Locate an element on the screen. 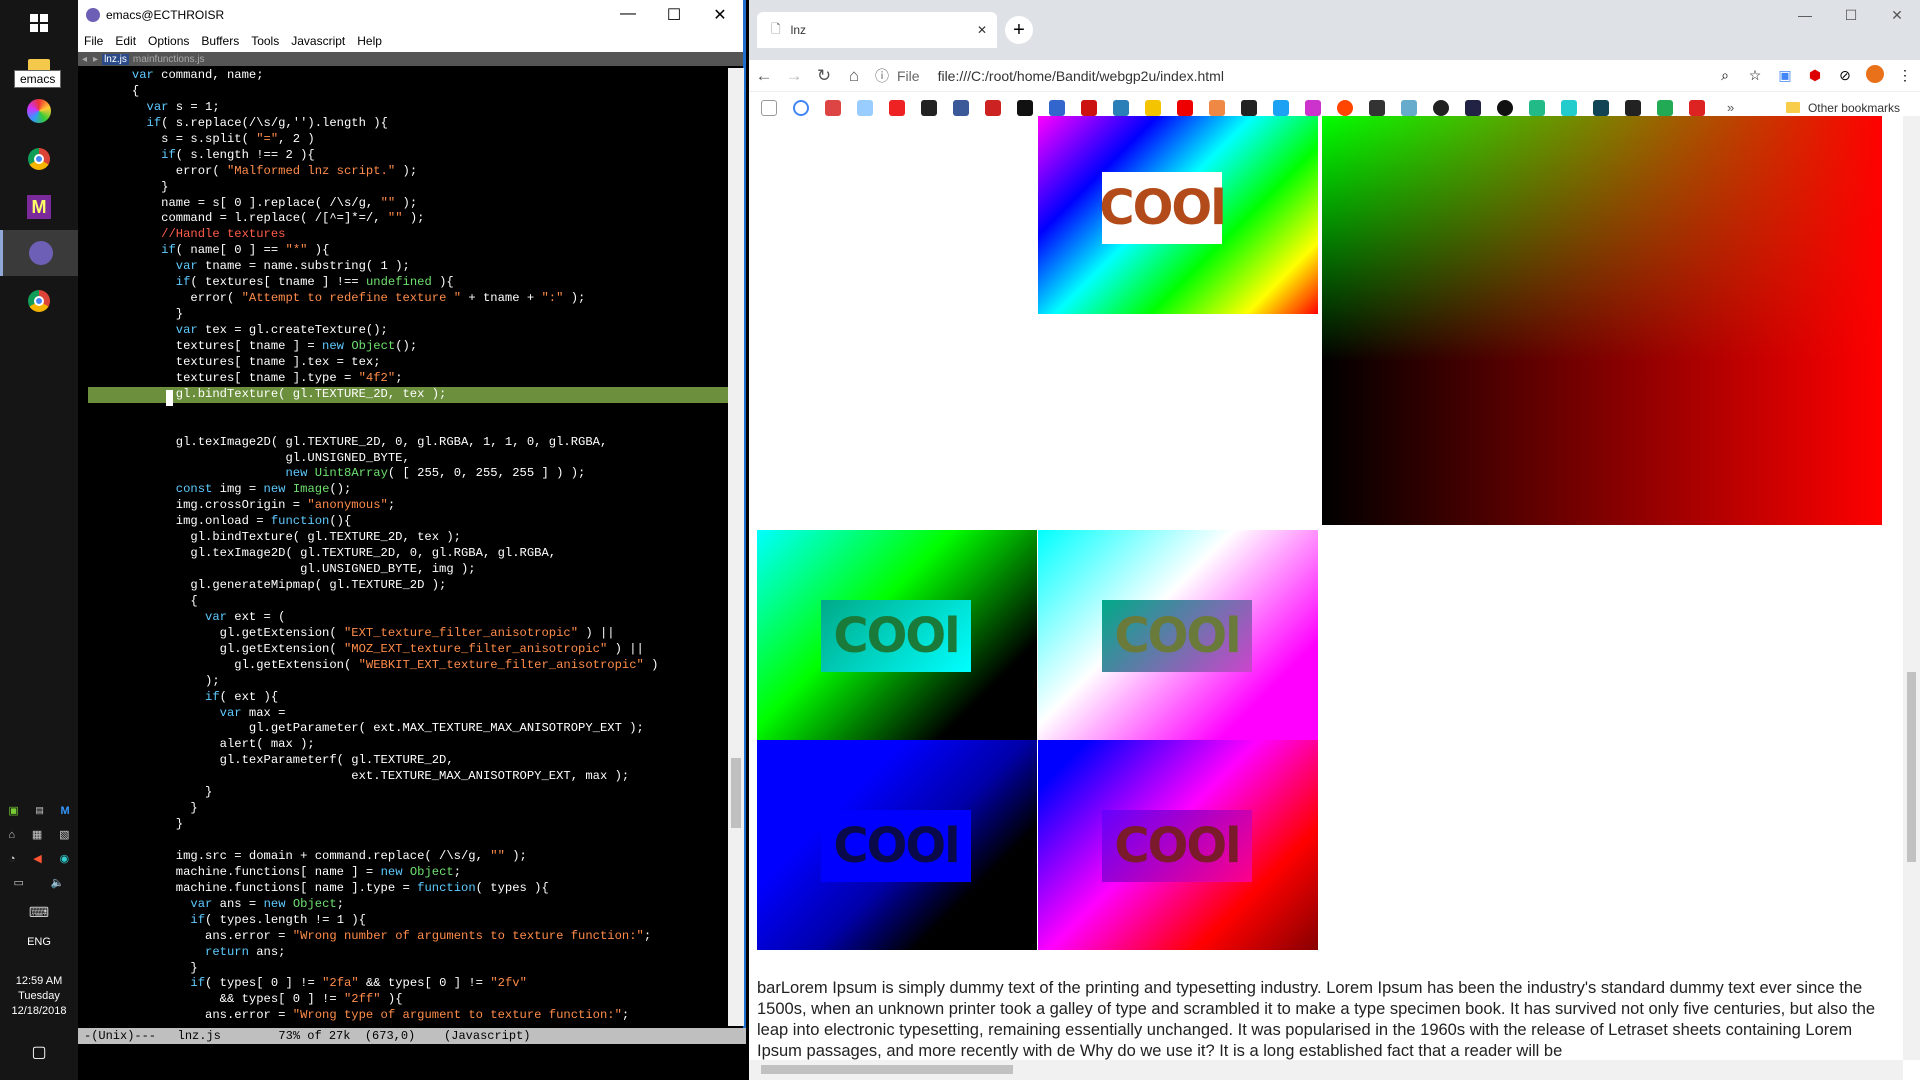 This screenshot has width=1920, height=1080. bookmark-firefox-icon is located at coordinates (1217, 107).